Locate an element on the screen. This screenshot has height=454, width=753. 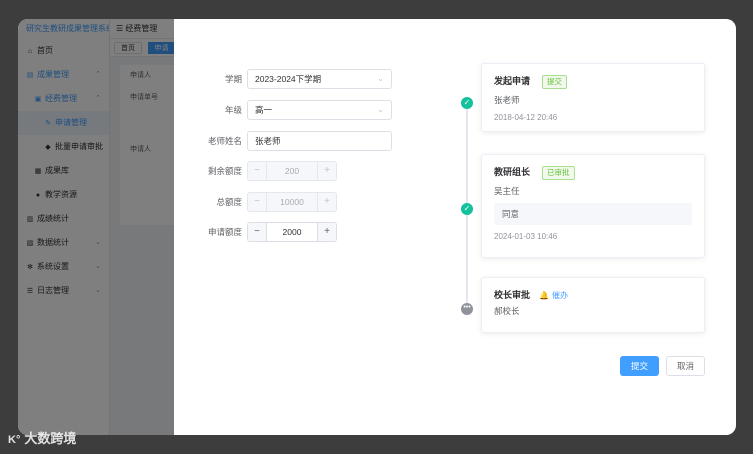
timeline-card-review: 教研组长 已审批 吴主任 同意 2024-01-03 10:46 is located at coordinates (593, 206).